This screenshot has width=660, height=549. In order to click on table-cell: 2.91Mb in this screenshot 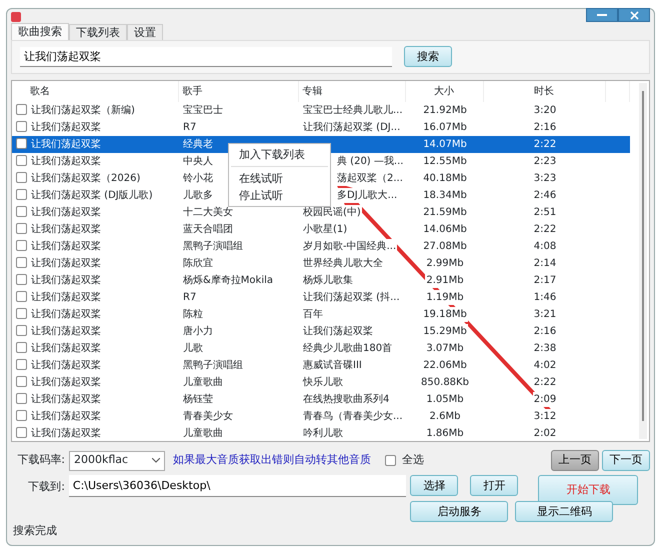, I will do `click(445, 280)`.